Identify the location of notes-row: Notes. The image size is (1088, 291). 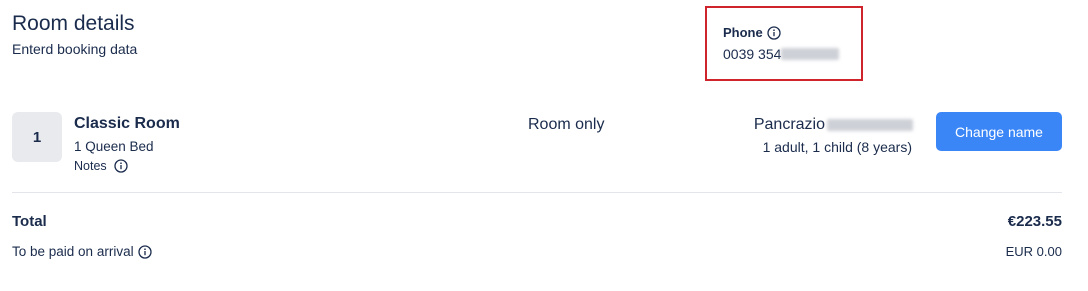
(101, 166).